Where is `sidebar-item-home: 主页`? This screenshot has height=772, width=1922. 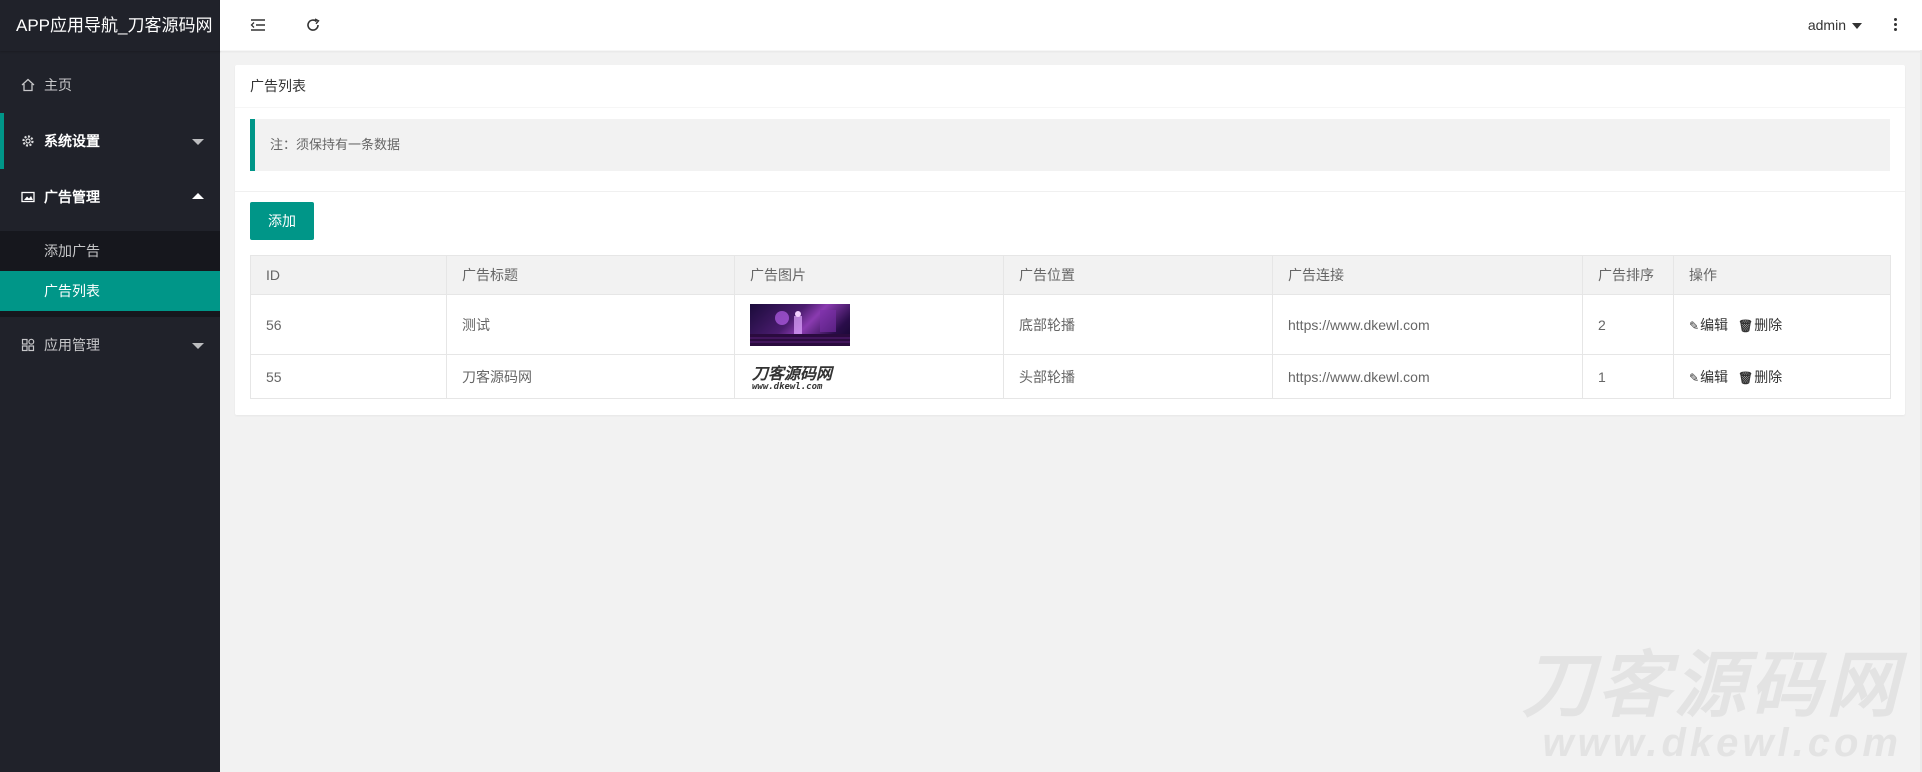 sidebar-item-home: 主页 is located at coordinates (110, 85).